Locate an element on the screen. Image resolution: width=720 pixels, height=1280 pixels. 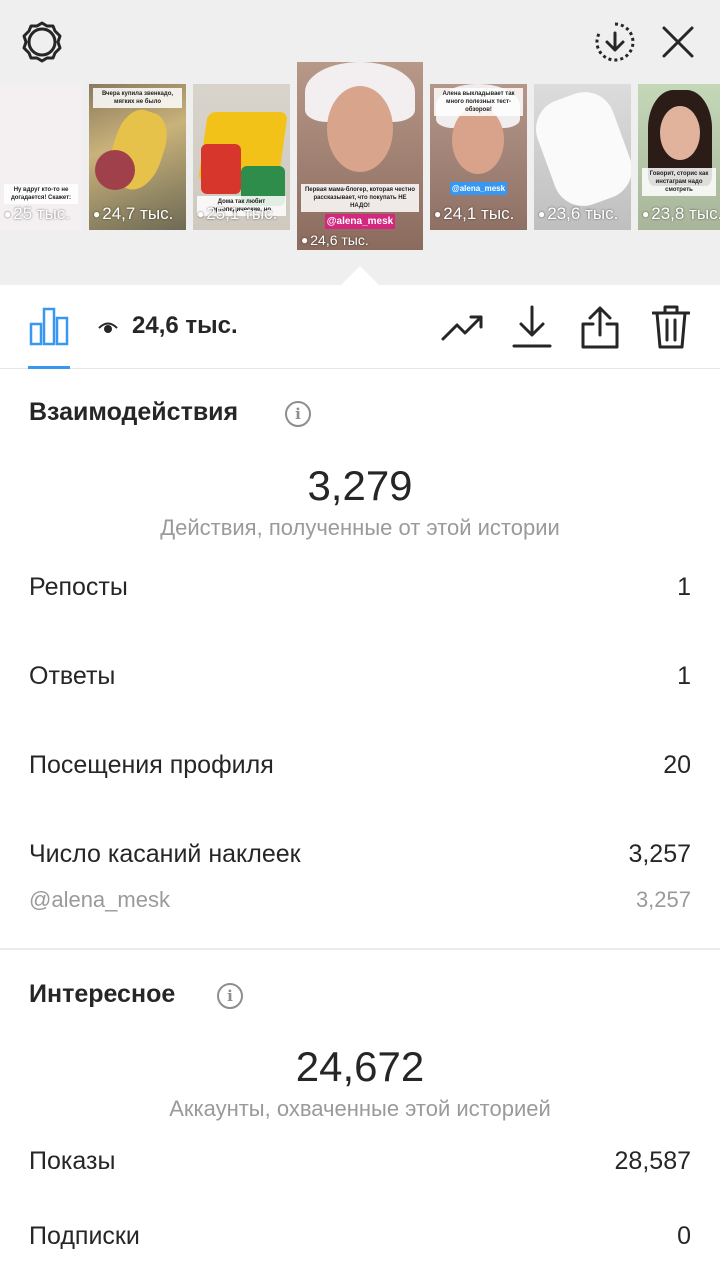
stat-row-reposts: Репосты 1 is located at coordinates (360, 587).